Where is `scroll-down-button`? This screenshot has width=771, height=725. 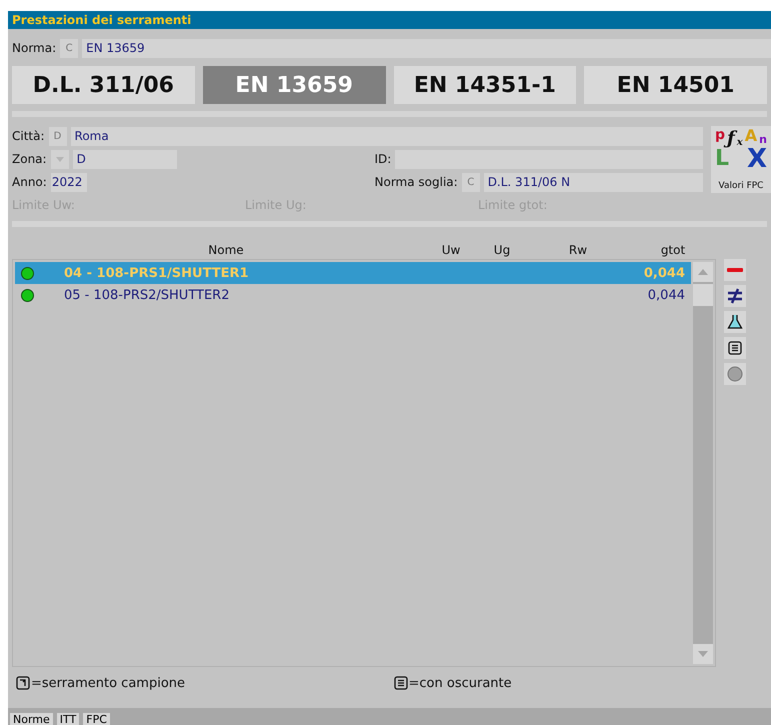
scroll-down-button is located at coordinates (703, 654).